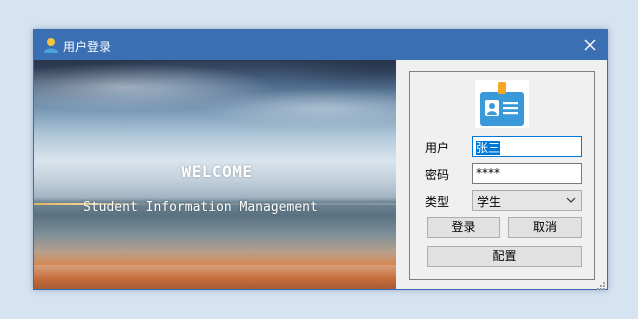  Describe the element at coordinates (437, 202) in the screenshot. I see `type-label: 类型` at that location.